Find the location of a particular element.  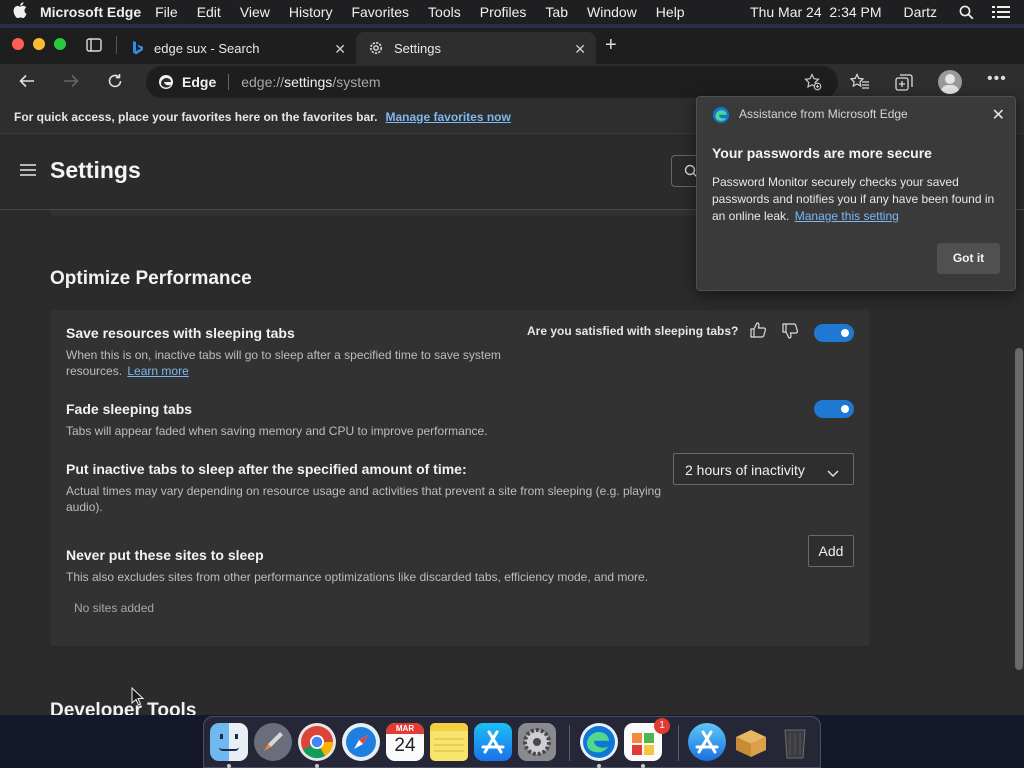

got-it-button: Got it is located at coordinates (968, 258).